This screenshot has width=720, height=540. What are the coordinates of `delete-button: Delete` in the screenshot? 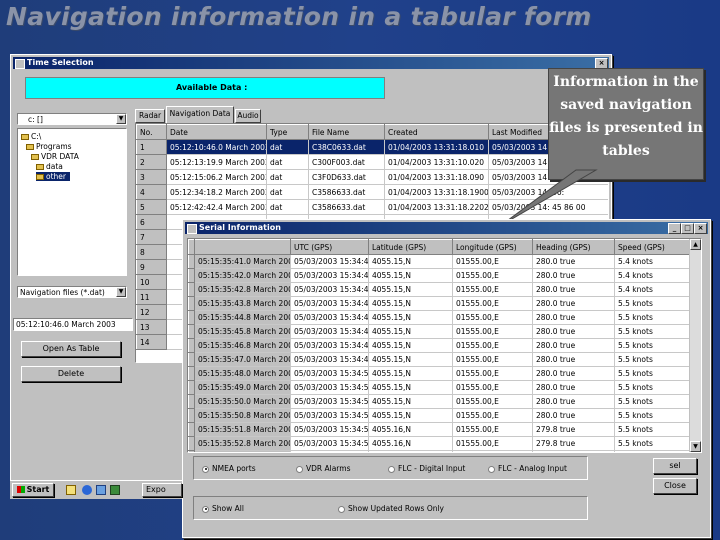 It's located at (71, 374).